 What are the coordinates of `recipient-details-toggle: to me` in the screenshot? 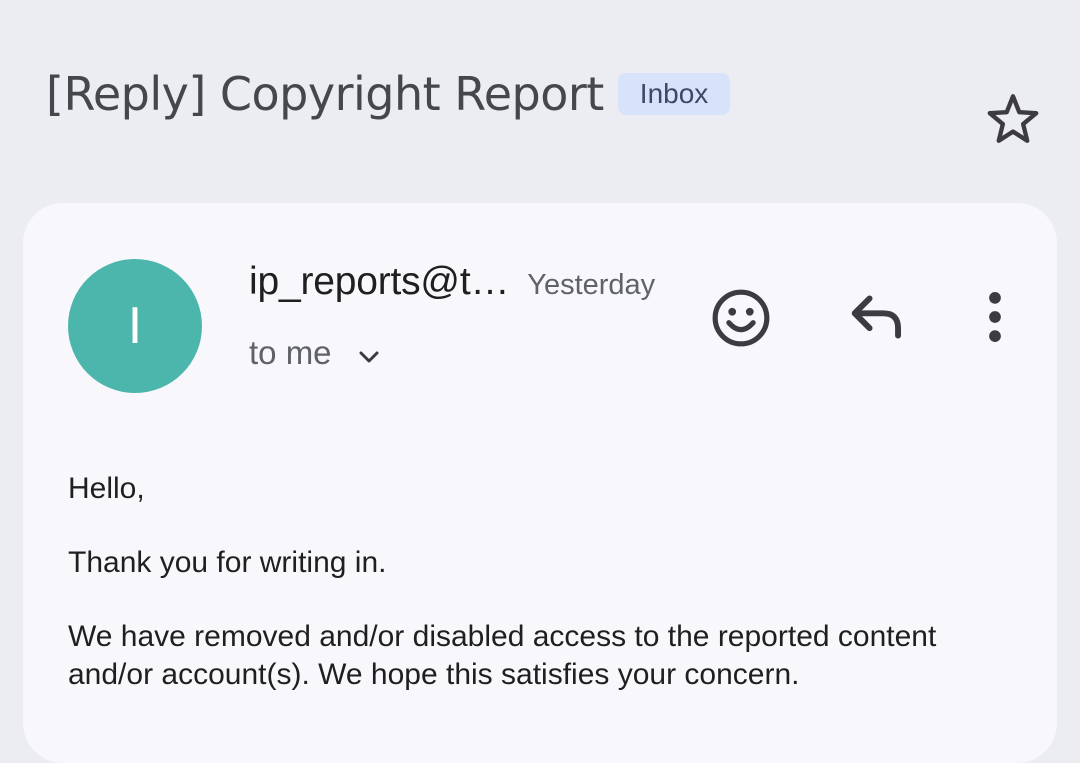 It's located at (316, 353).